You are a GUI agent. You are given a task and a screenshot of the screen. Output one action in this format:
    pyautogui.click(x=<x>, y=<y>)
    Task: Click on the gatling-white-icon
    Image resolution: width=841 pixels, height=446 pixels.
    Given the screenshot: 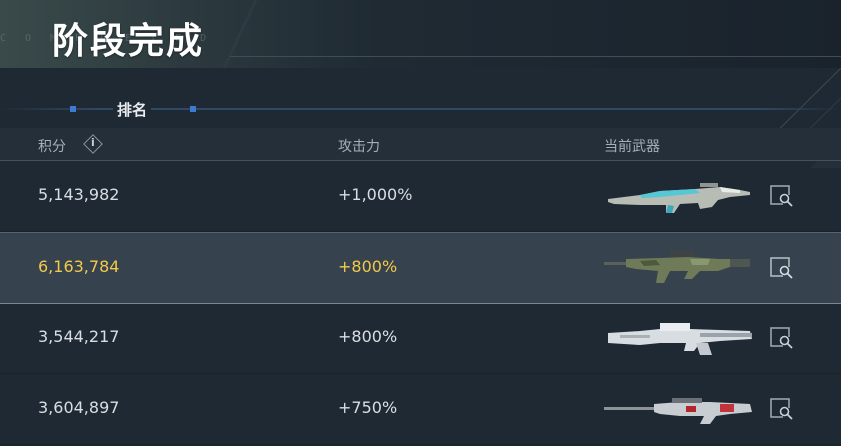 What is the action you would take?
    pyautogui.click(x=680, y=339)
    